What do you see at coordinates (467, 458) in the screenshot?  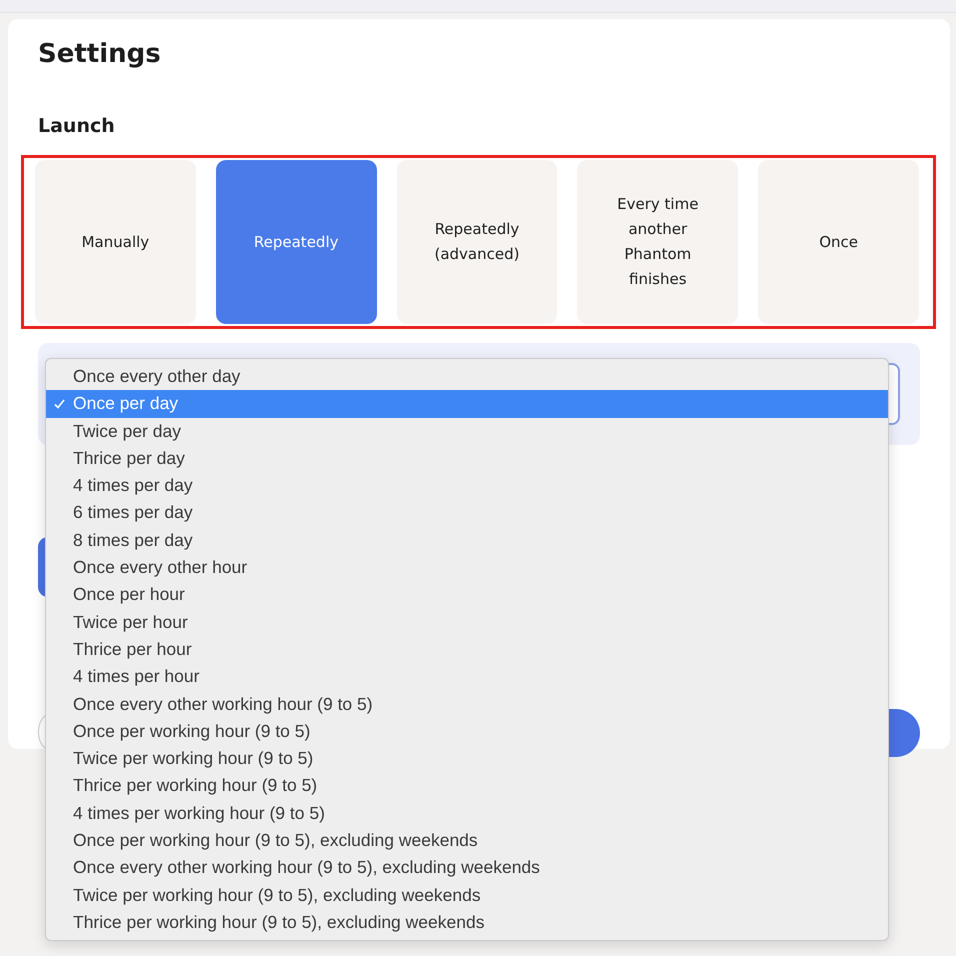 I see `menu-item: Thrice per day` at bounding box center [467, 458].